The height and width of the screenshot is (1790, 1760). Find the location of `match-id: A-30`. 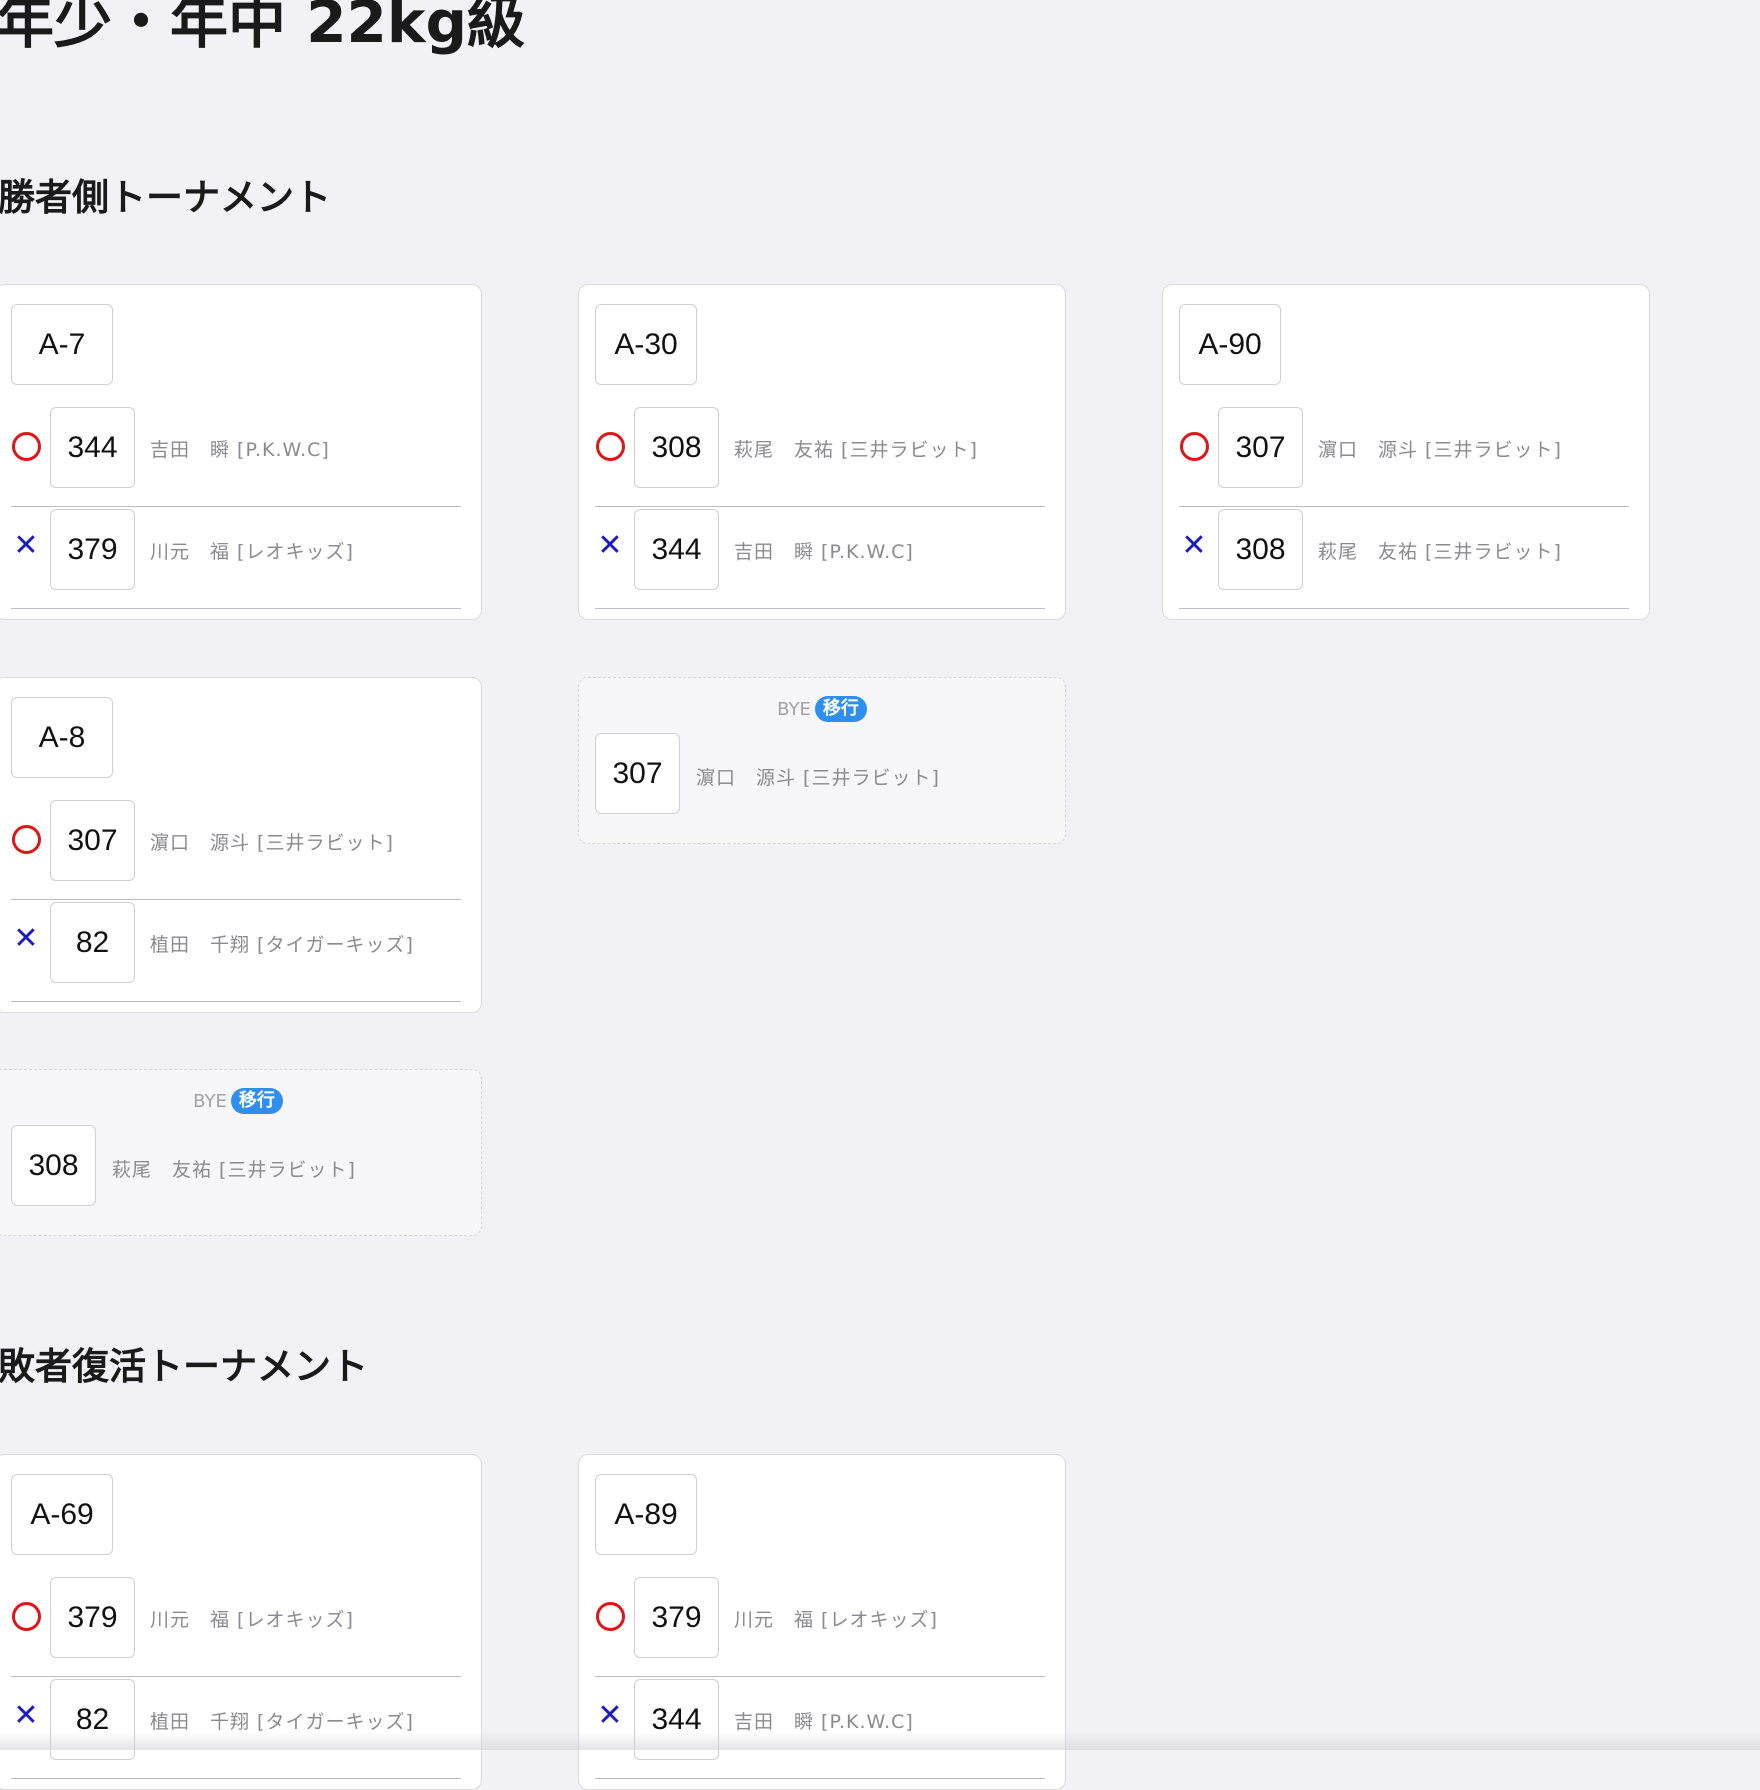

match-id: A-30 is located at coordinates (646, 344).